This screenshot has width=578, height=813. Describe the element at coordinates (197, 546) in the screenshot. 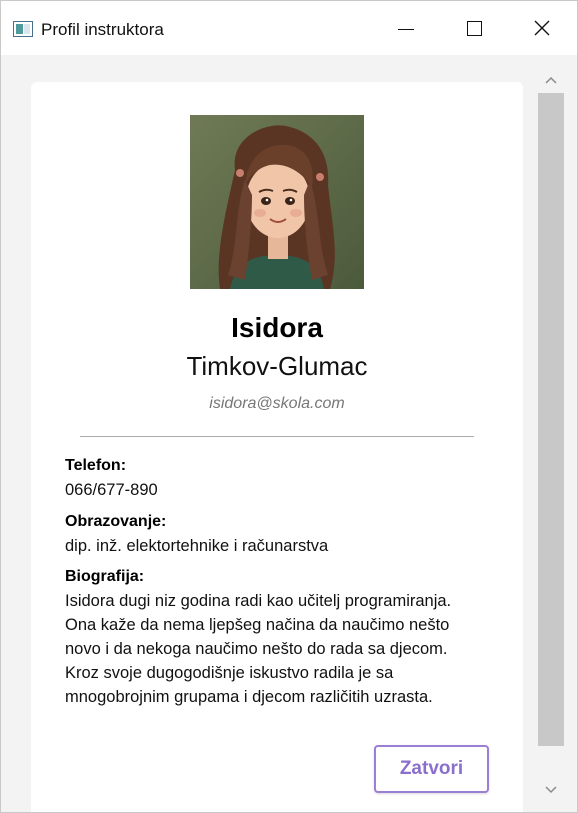

I see `education-value: dip. inž. elektortehnike i računarstva` at that location.